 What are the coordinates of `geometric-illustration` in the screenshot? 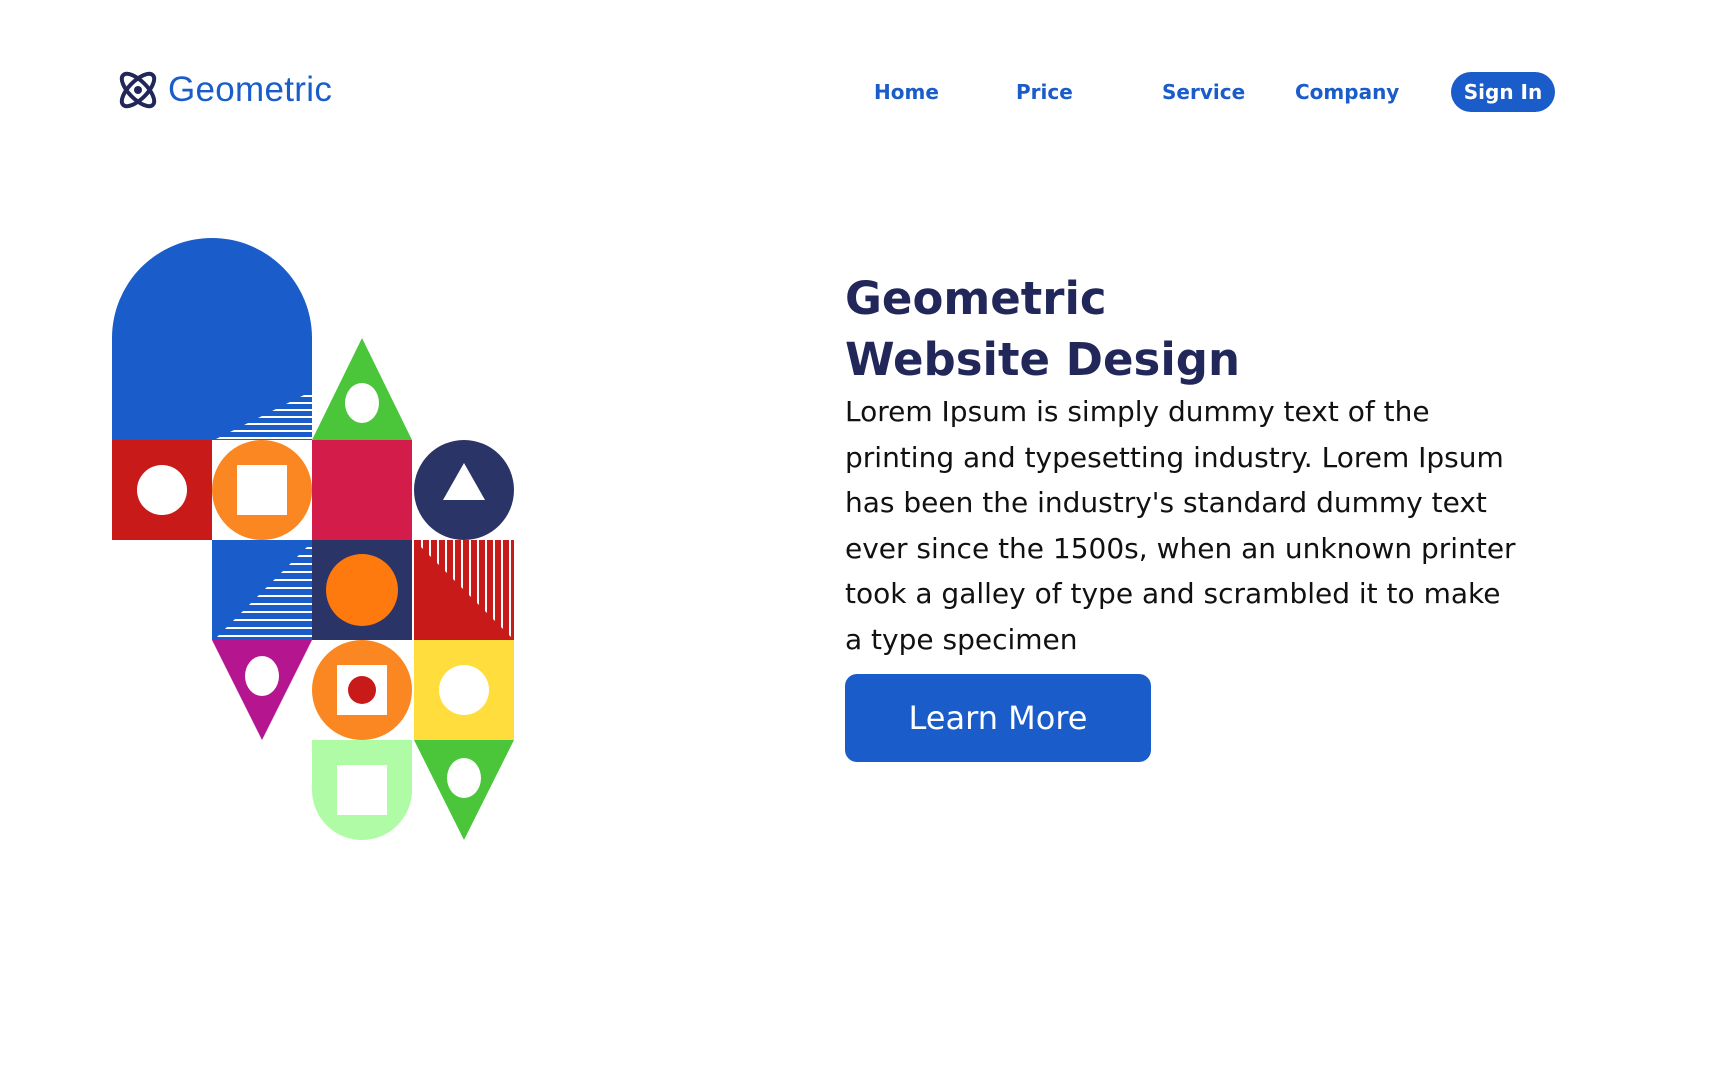 It's located at (313, 539).